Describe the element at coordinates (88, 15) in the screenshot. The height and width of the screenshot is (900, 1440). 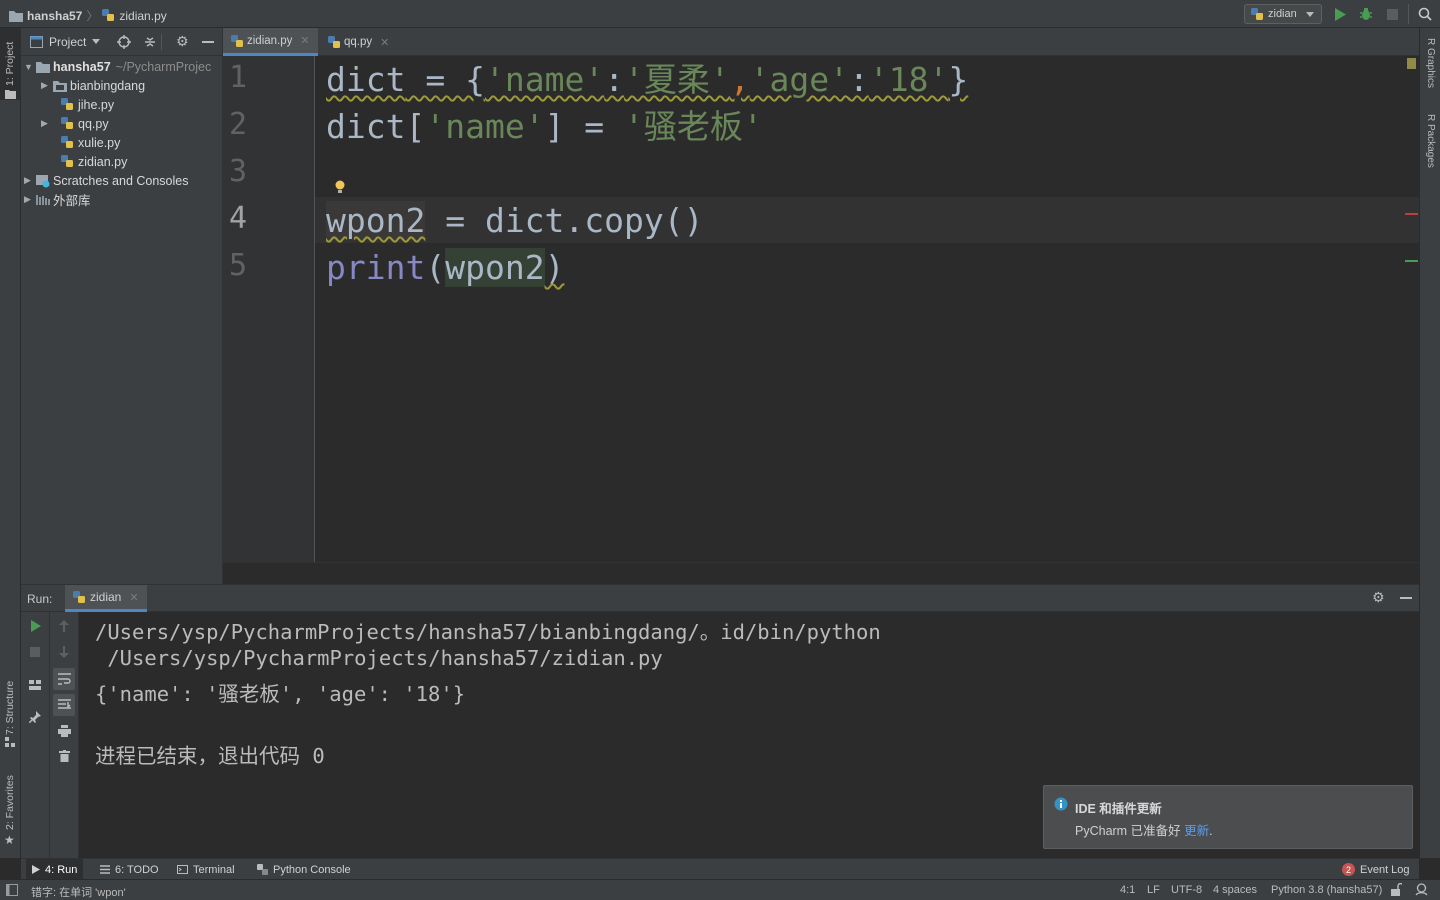
I see `breadcrumb: hansha57 〉 zidian.py` at that location.